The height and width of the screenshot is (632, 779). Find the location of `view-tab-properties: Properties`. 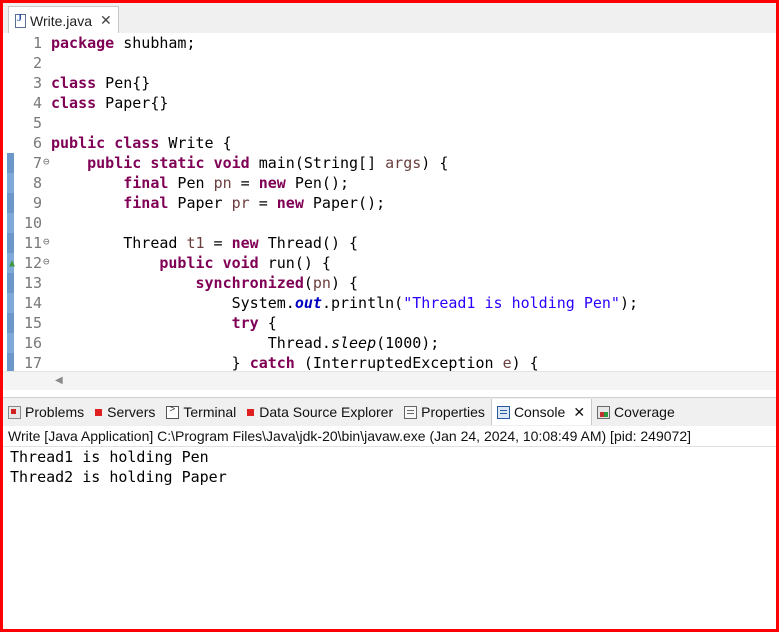

view-tab-properties: Properties is located at coordinates (445, 412).